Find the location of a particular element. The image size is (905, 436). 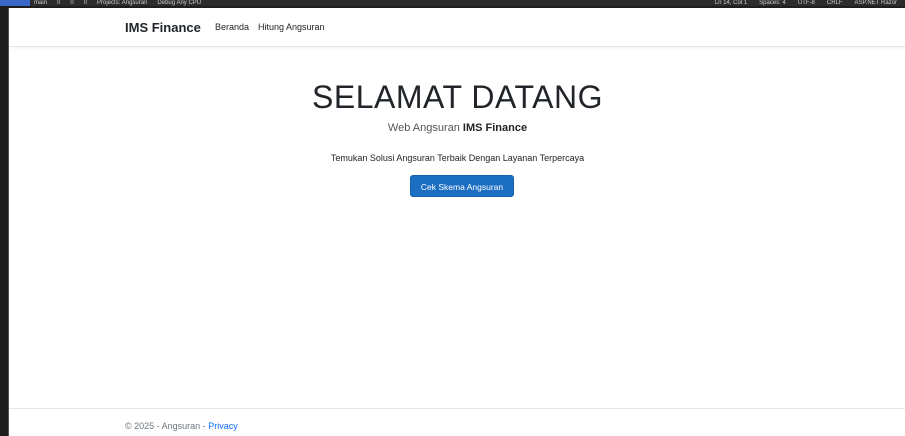

privacy-link: Privacy is located at coordinates (223, 426).